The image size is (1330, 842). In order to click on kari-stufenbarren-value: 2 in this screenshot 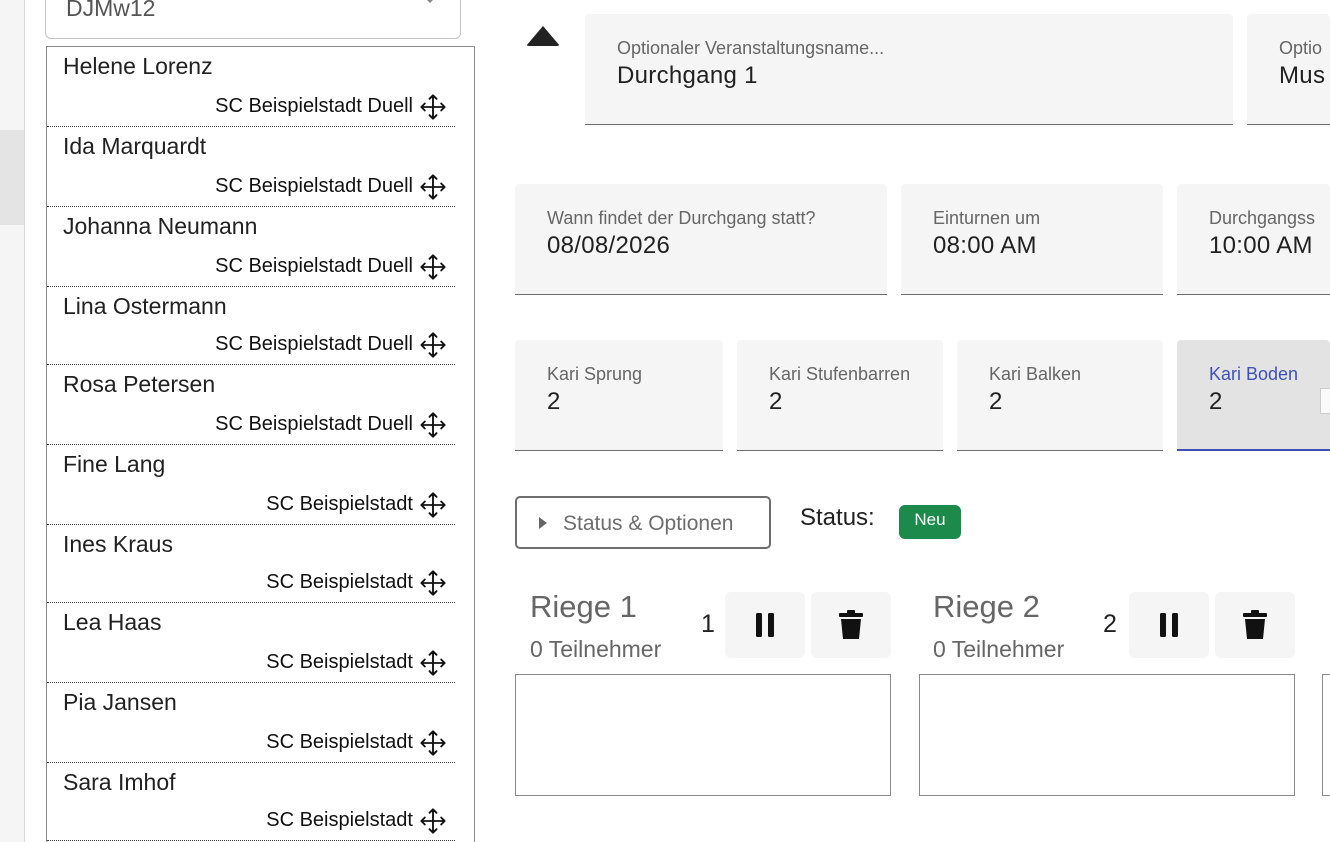, I will do `click(776, 401)`.